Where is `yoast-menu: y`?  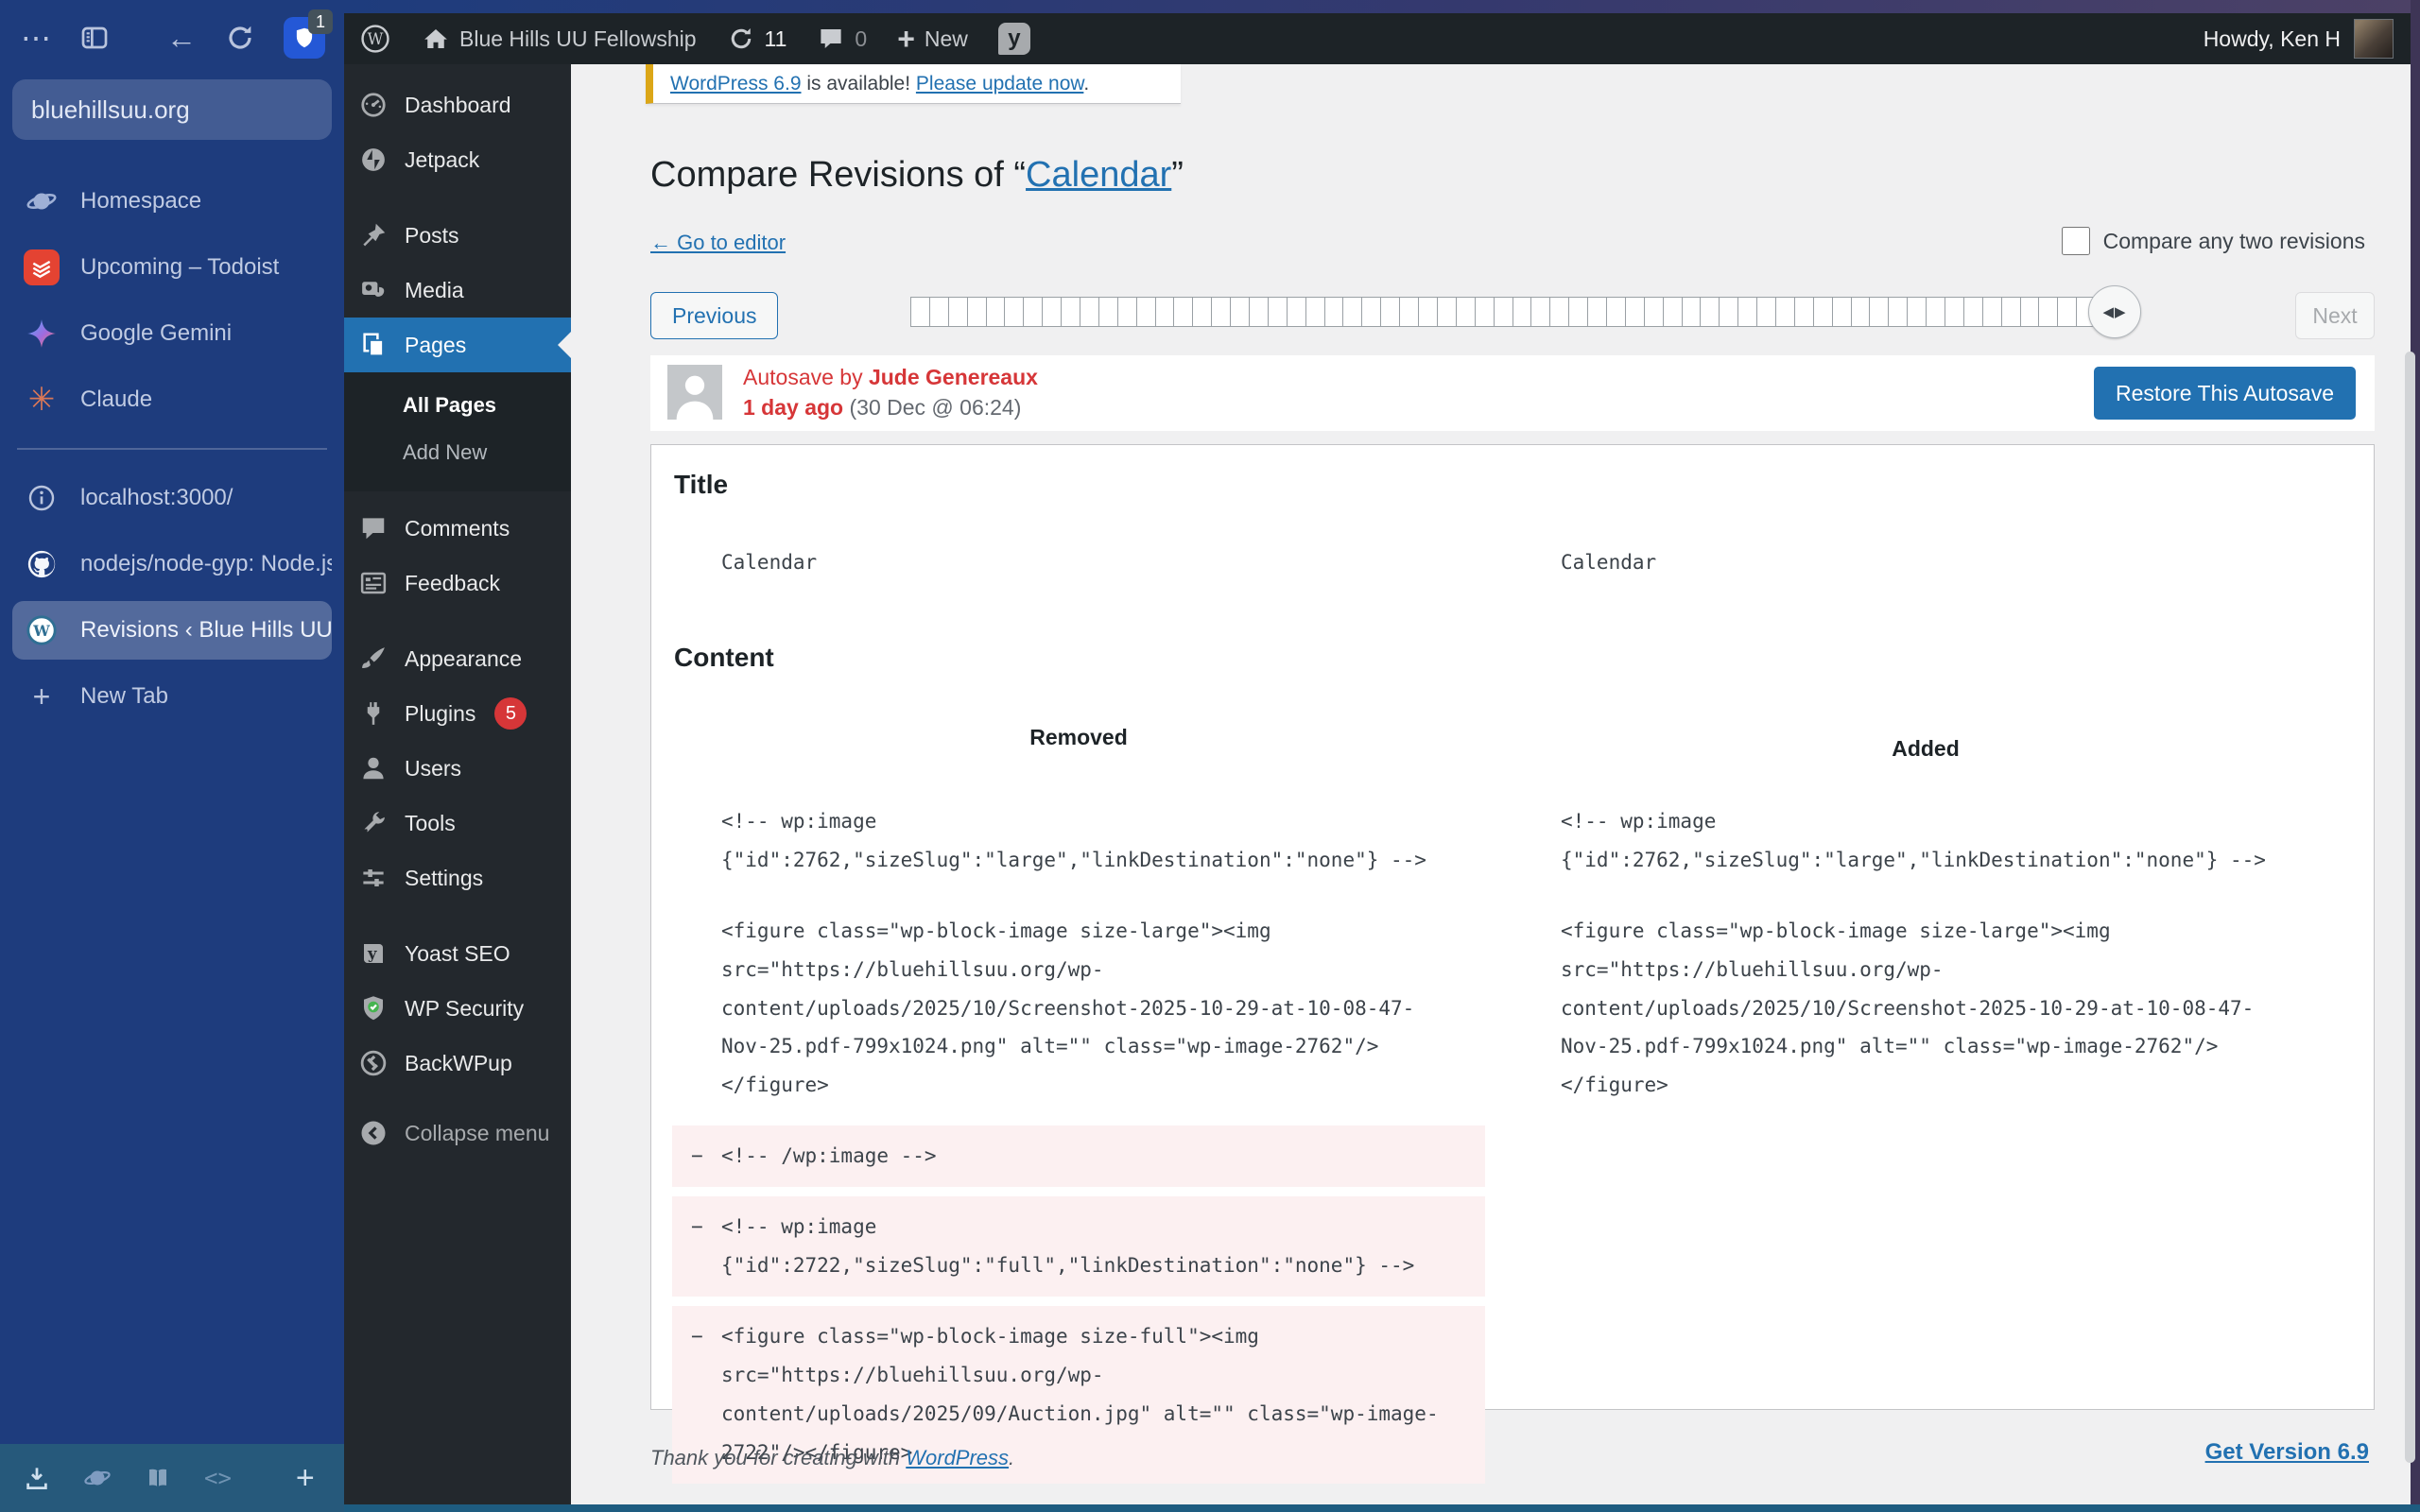 yoast-menu: y is located at coordinates (1014, 38).